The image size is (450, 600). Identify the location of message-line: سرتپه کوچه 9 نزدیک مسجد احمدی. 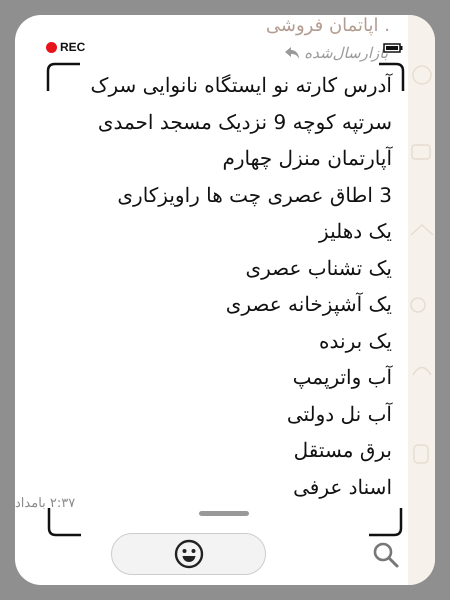
(245, 122).